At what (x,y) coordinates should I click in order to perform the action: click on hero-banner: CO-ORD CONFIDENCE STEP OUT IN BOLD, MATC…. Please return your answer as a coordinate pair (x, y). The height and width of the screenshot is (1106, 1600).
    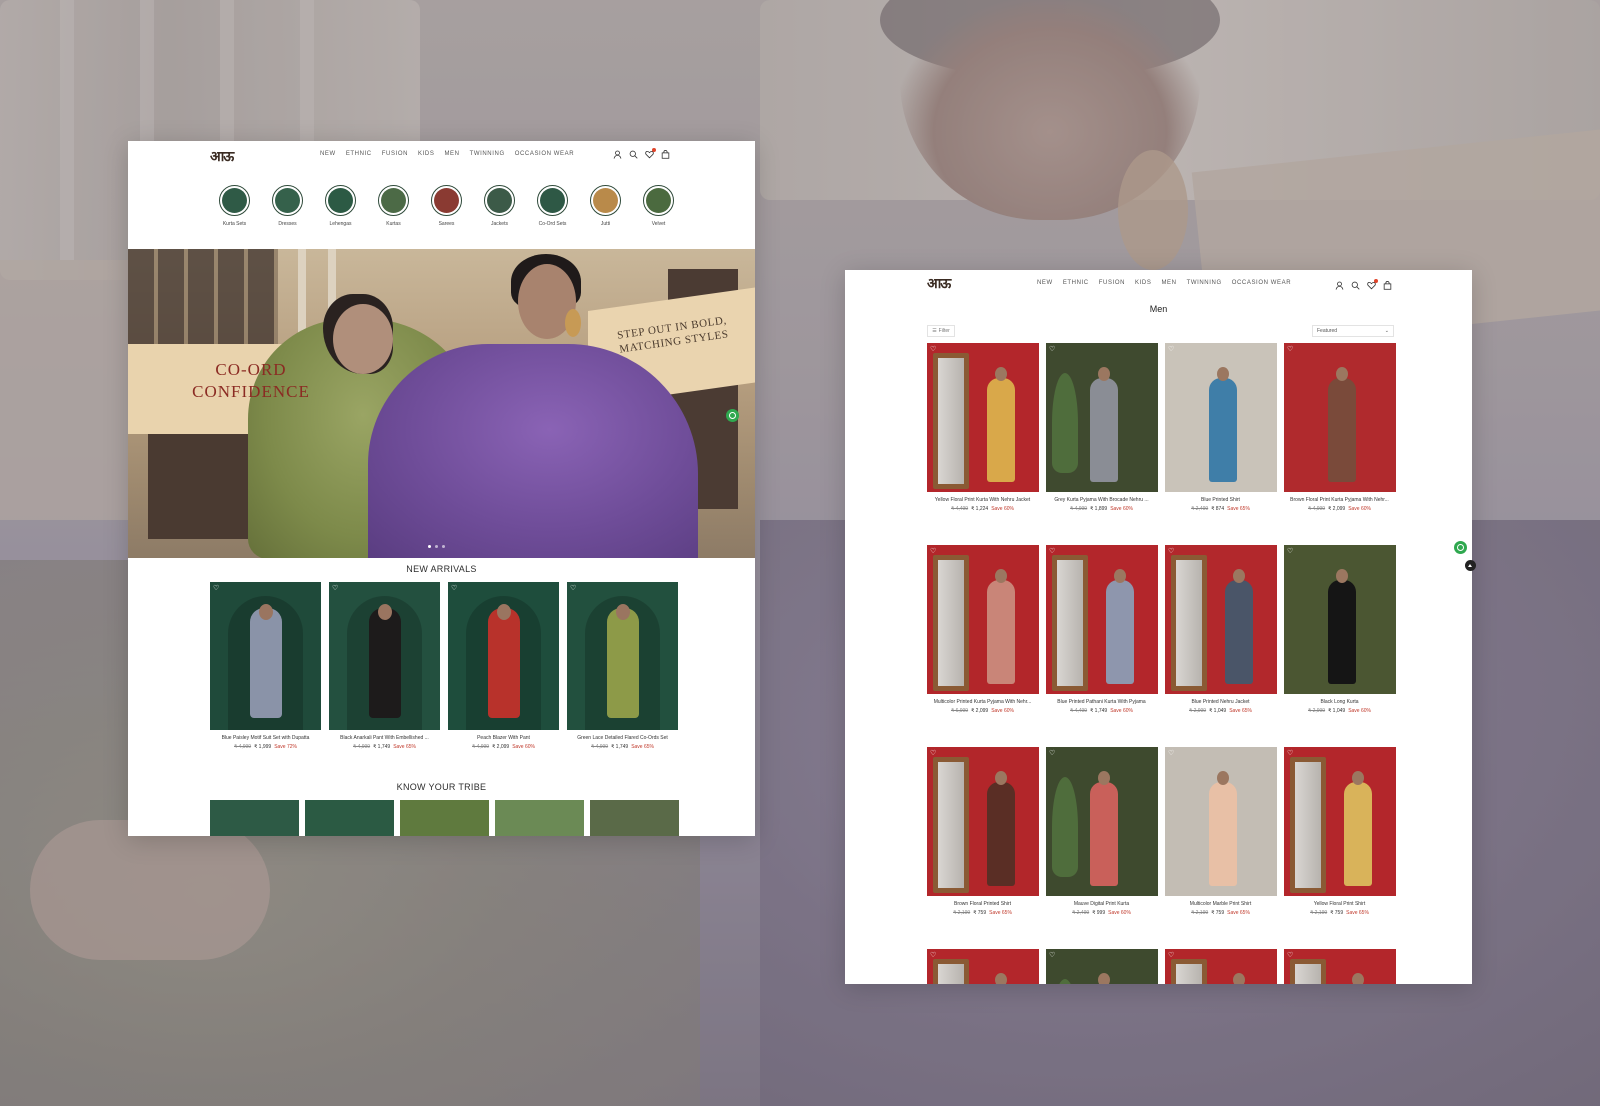
    Looking at the image, I should click on (441, 403).